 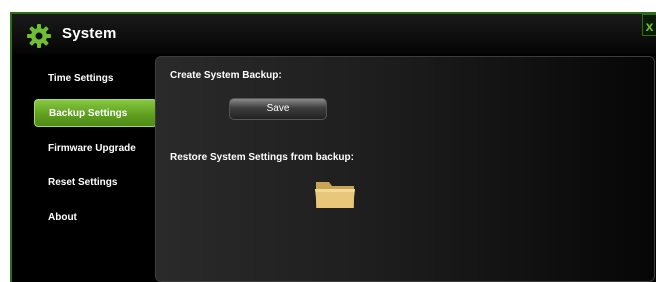 I want to click on gear-icon, so click(x=39, y=36).